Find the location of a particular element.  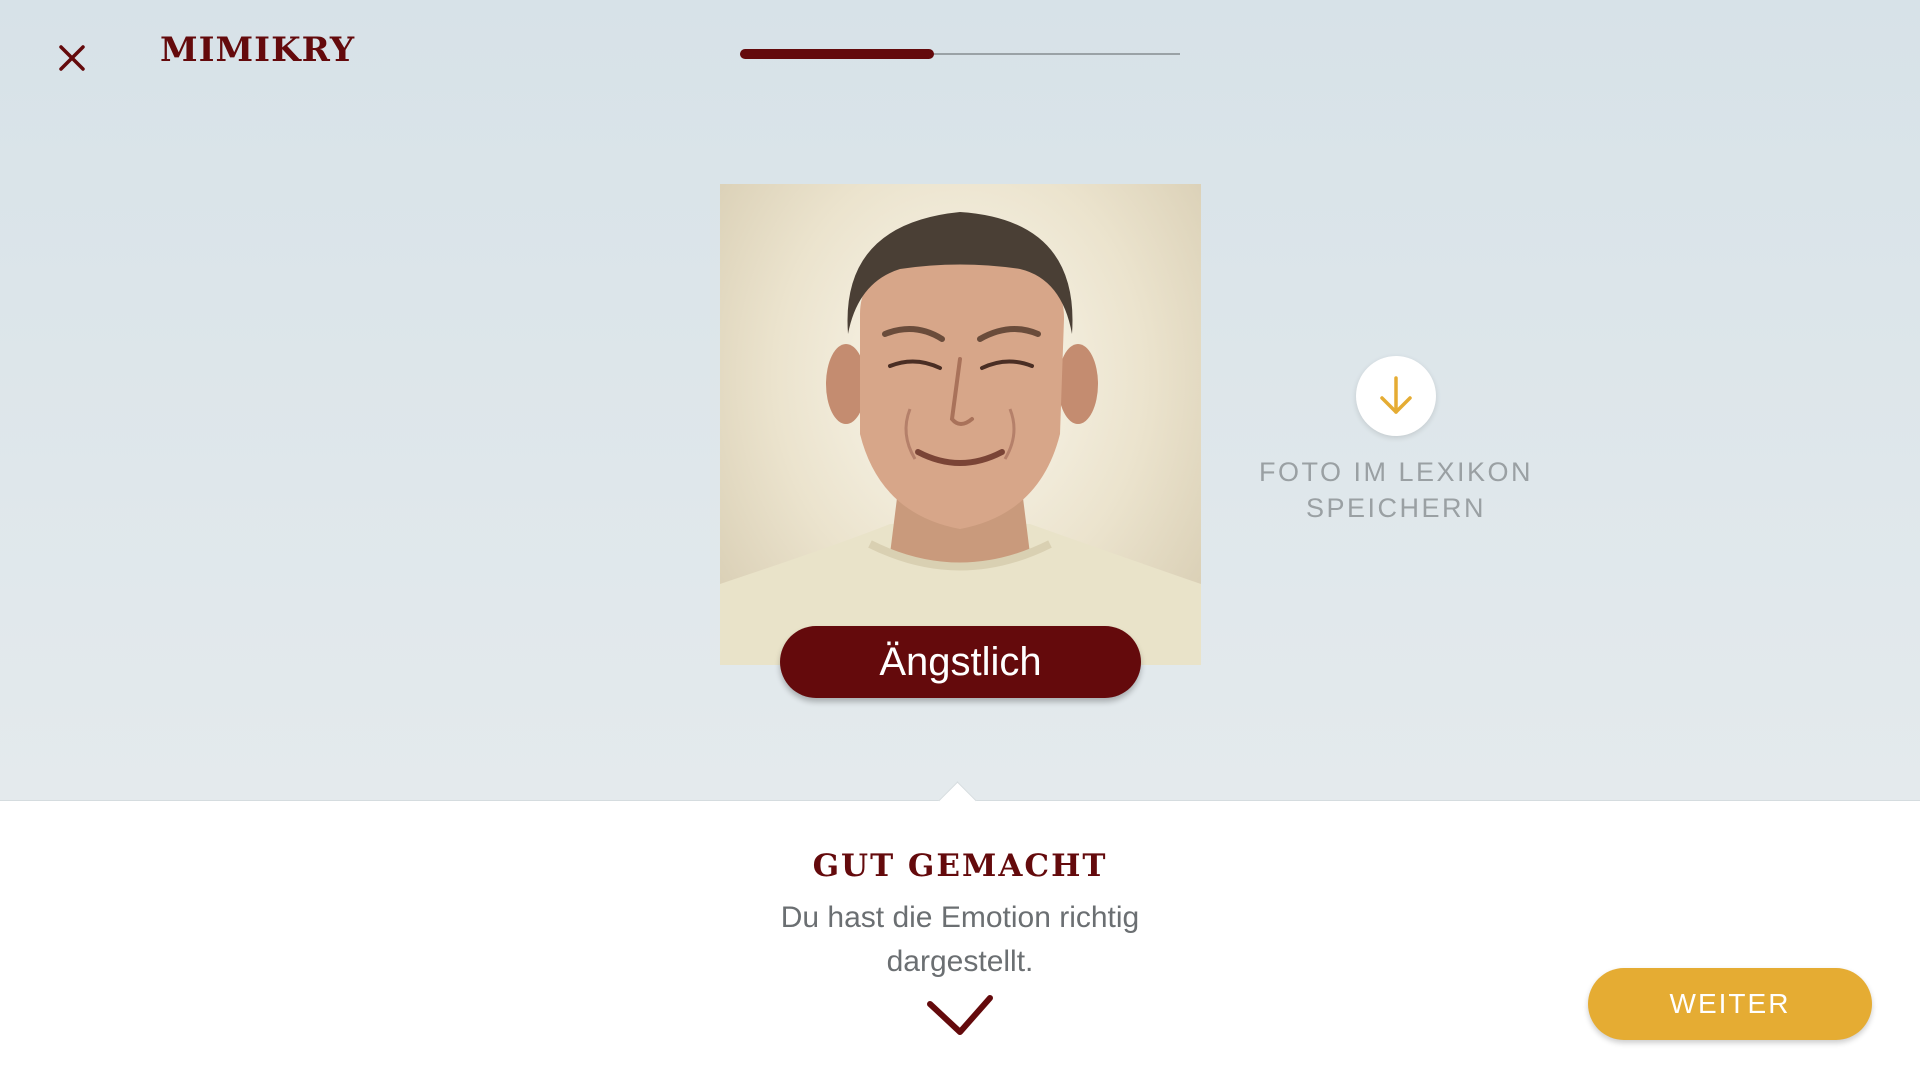

feedback-line2: dargestellt. is located at coordinates (960, 961).